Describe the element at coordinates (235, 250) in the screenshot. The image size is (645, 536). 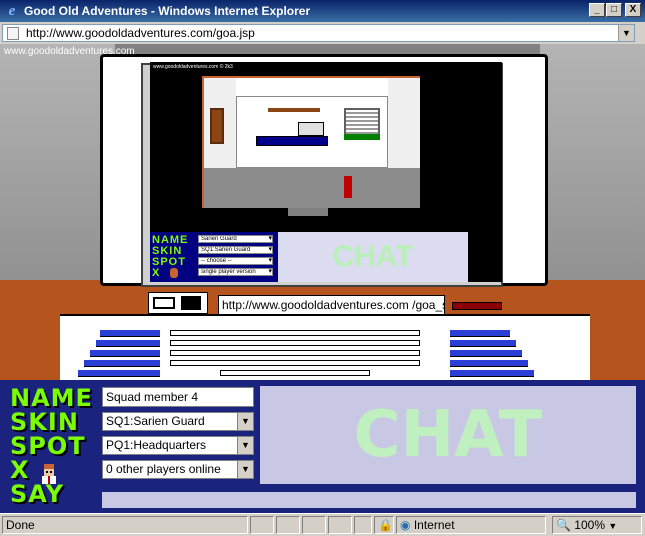
I see `small-skin-select: SQ1:Sarien Guard` at that location.